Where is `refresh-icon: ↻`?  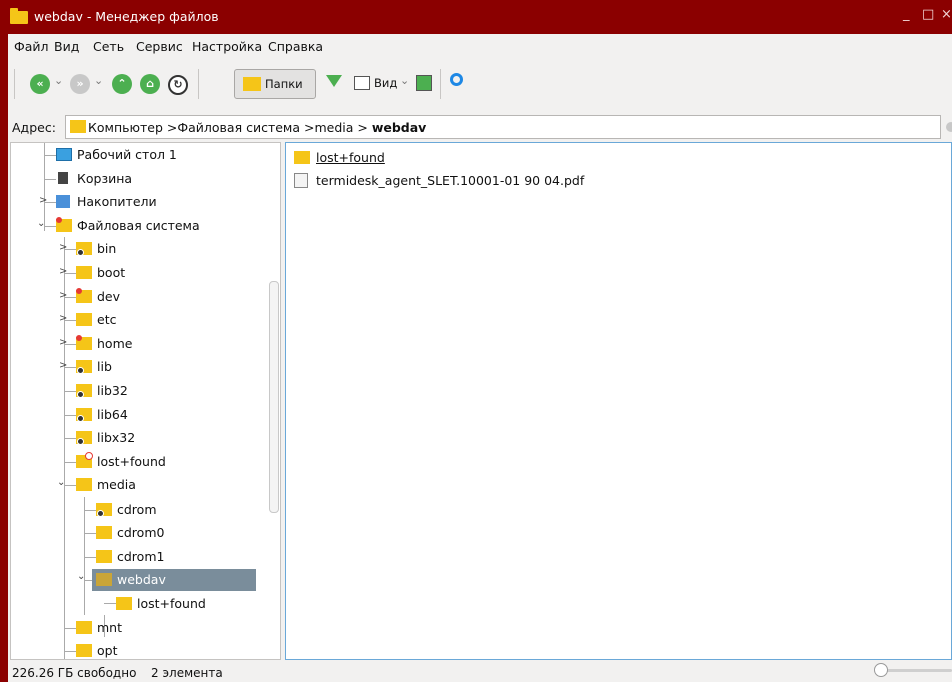 refresh-icon: ↻ is located at coordinates (178, 85).